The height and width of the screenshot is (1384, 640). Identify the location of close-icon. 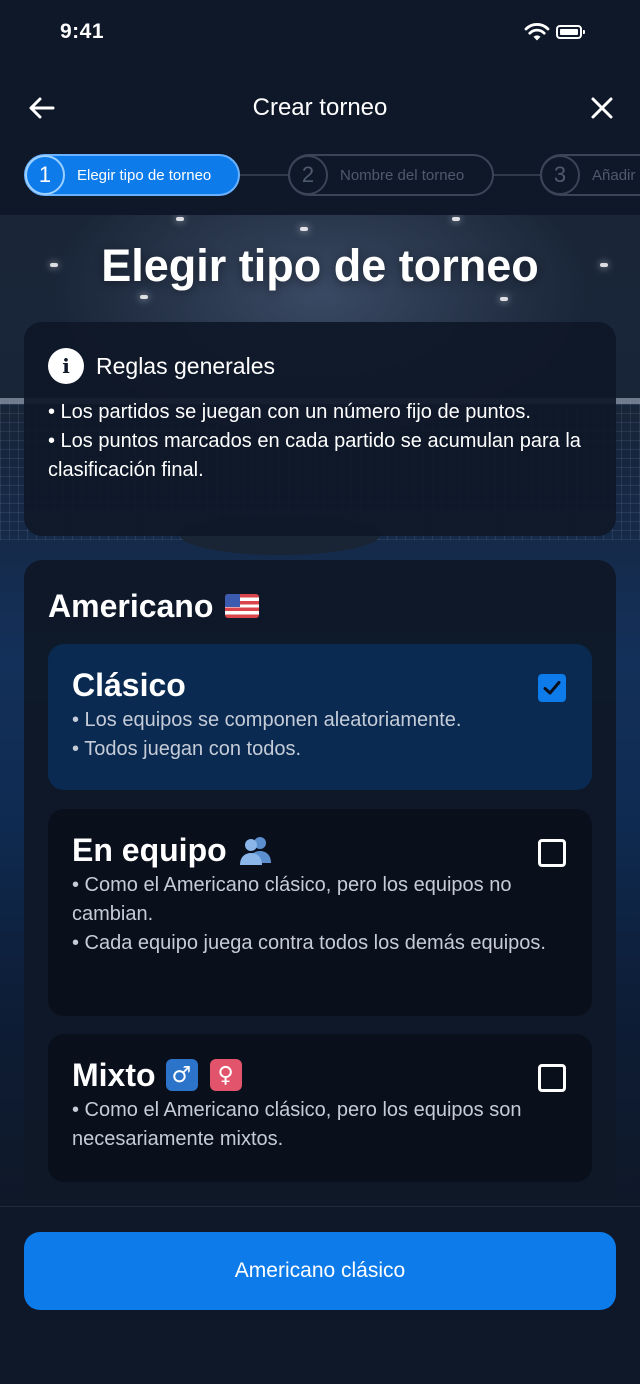
(602, 108).